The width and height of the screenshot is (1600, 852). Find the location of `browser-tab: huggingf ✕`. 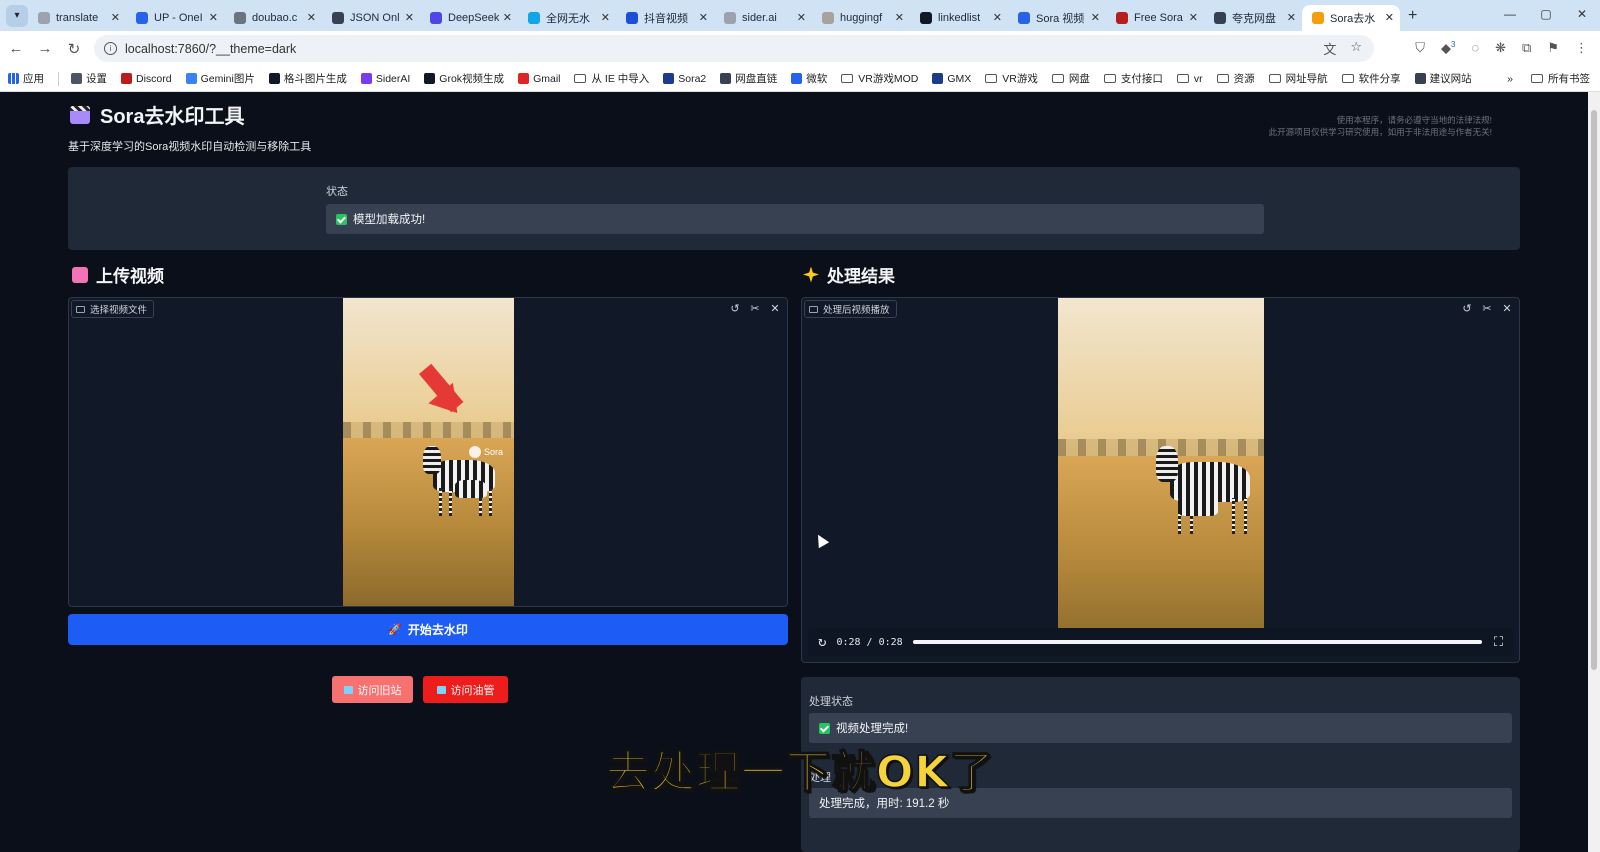

browser-tab: huggingf ✕ is located at coordinates (861, 18).